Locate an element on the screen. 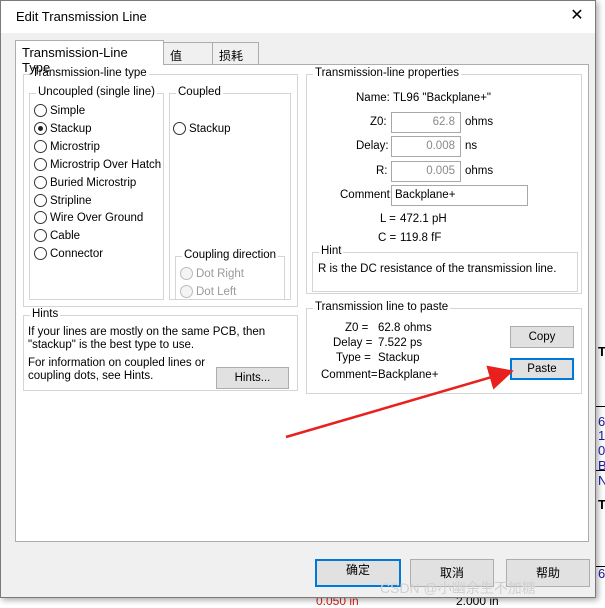 Image resolution: width=605 pixels, height=608 pixels. watermark-text: CSDN @小幽余生不加糖 is located at coordinates (458, 588).